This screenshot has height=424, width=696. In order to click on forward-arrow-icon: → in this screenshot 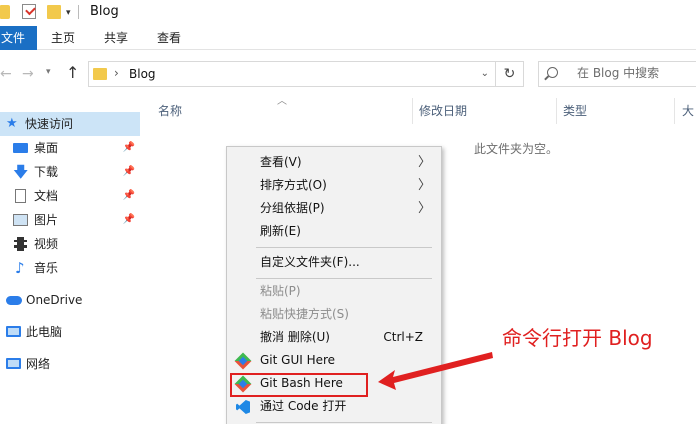, I will do `click(28, 74)`.